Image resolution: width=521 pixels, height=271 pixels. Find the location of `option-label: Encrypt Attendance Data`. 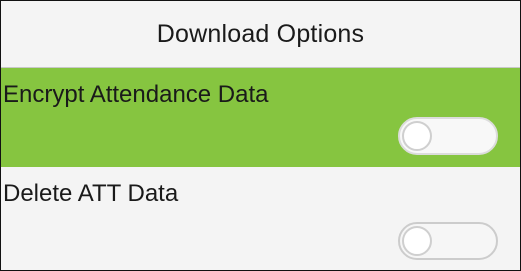

option-label: Encrypt Attendance Data is located at coordinates (136, 94).